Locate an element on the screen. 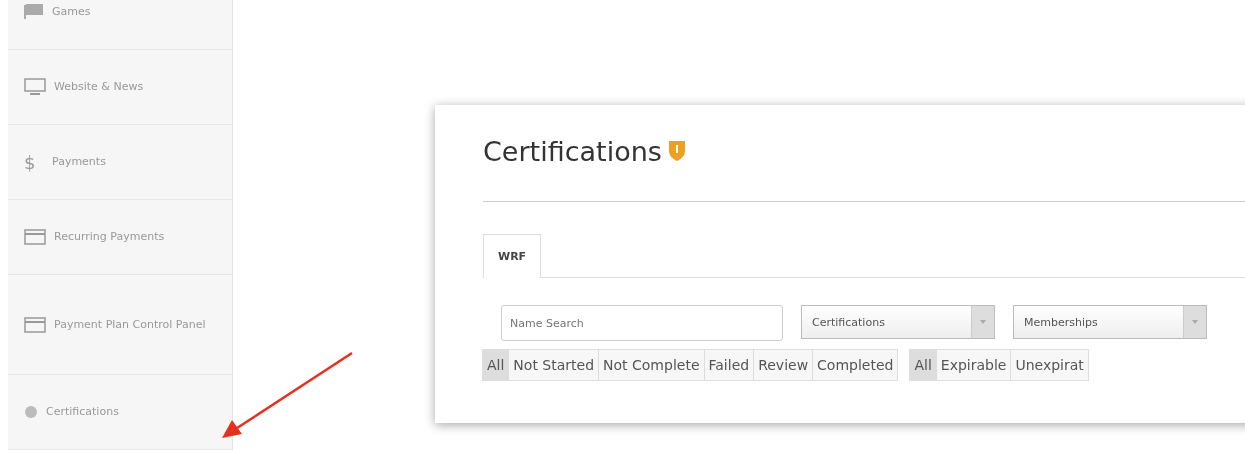 Image resolution: width=1245 pixels, height=450 pixels. page-title: Certifications is located at coordinates (572, 151).